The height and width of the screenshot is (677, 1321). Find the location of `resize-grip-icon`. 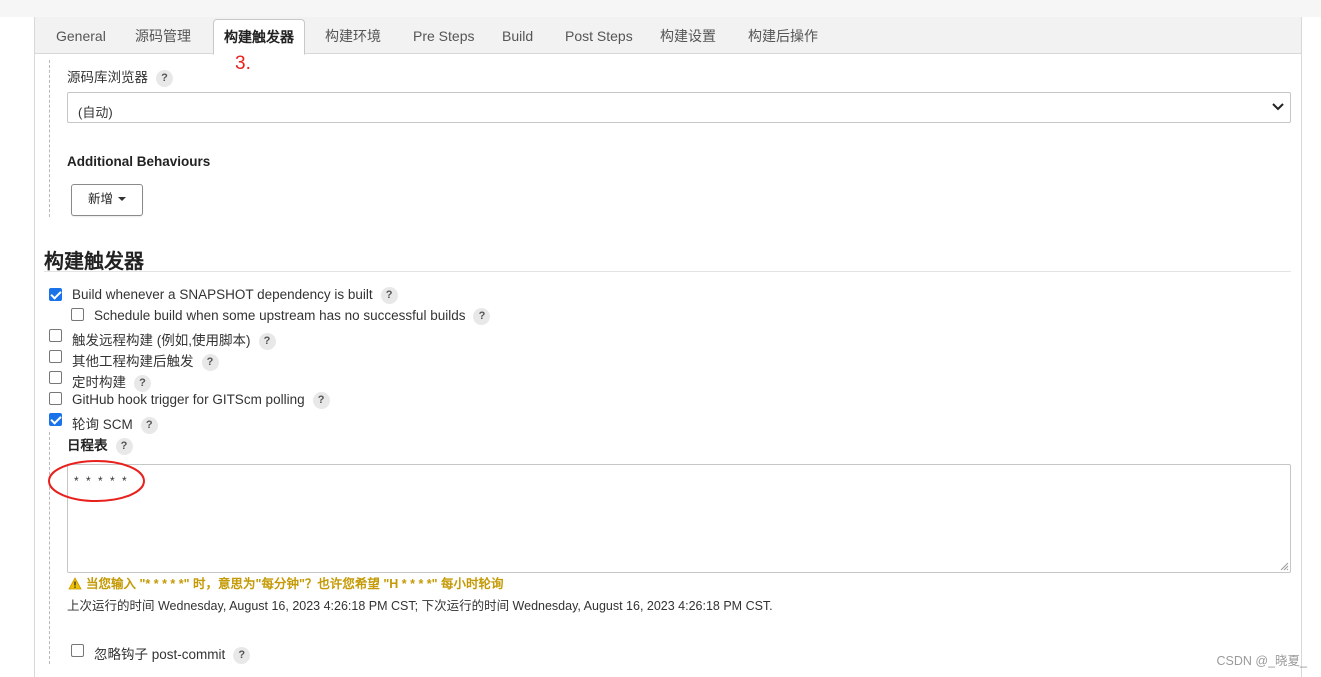

resize-grip-icon is located at coordinates (1284, 566).